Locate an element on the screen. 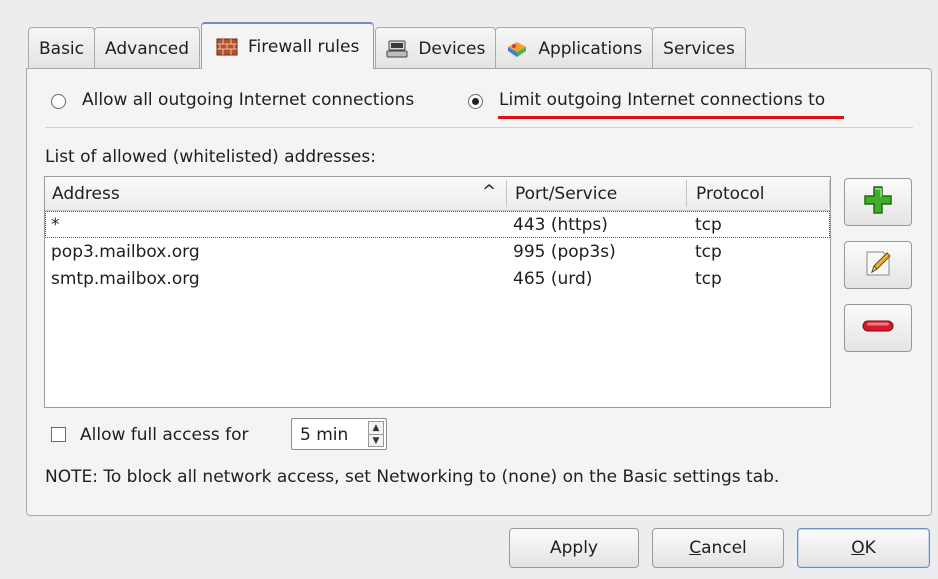 This screenshot has width=938, height=579. edit-address-button is located at coordinates (878, 265).